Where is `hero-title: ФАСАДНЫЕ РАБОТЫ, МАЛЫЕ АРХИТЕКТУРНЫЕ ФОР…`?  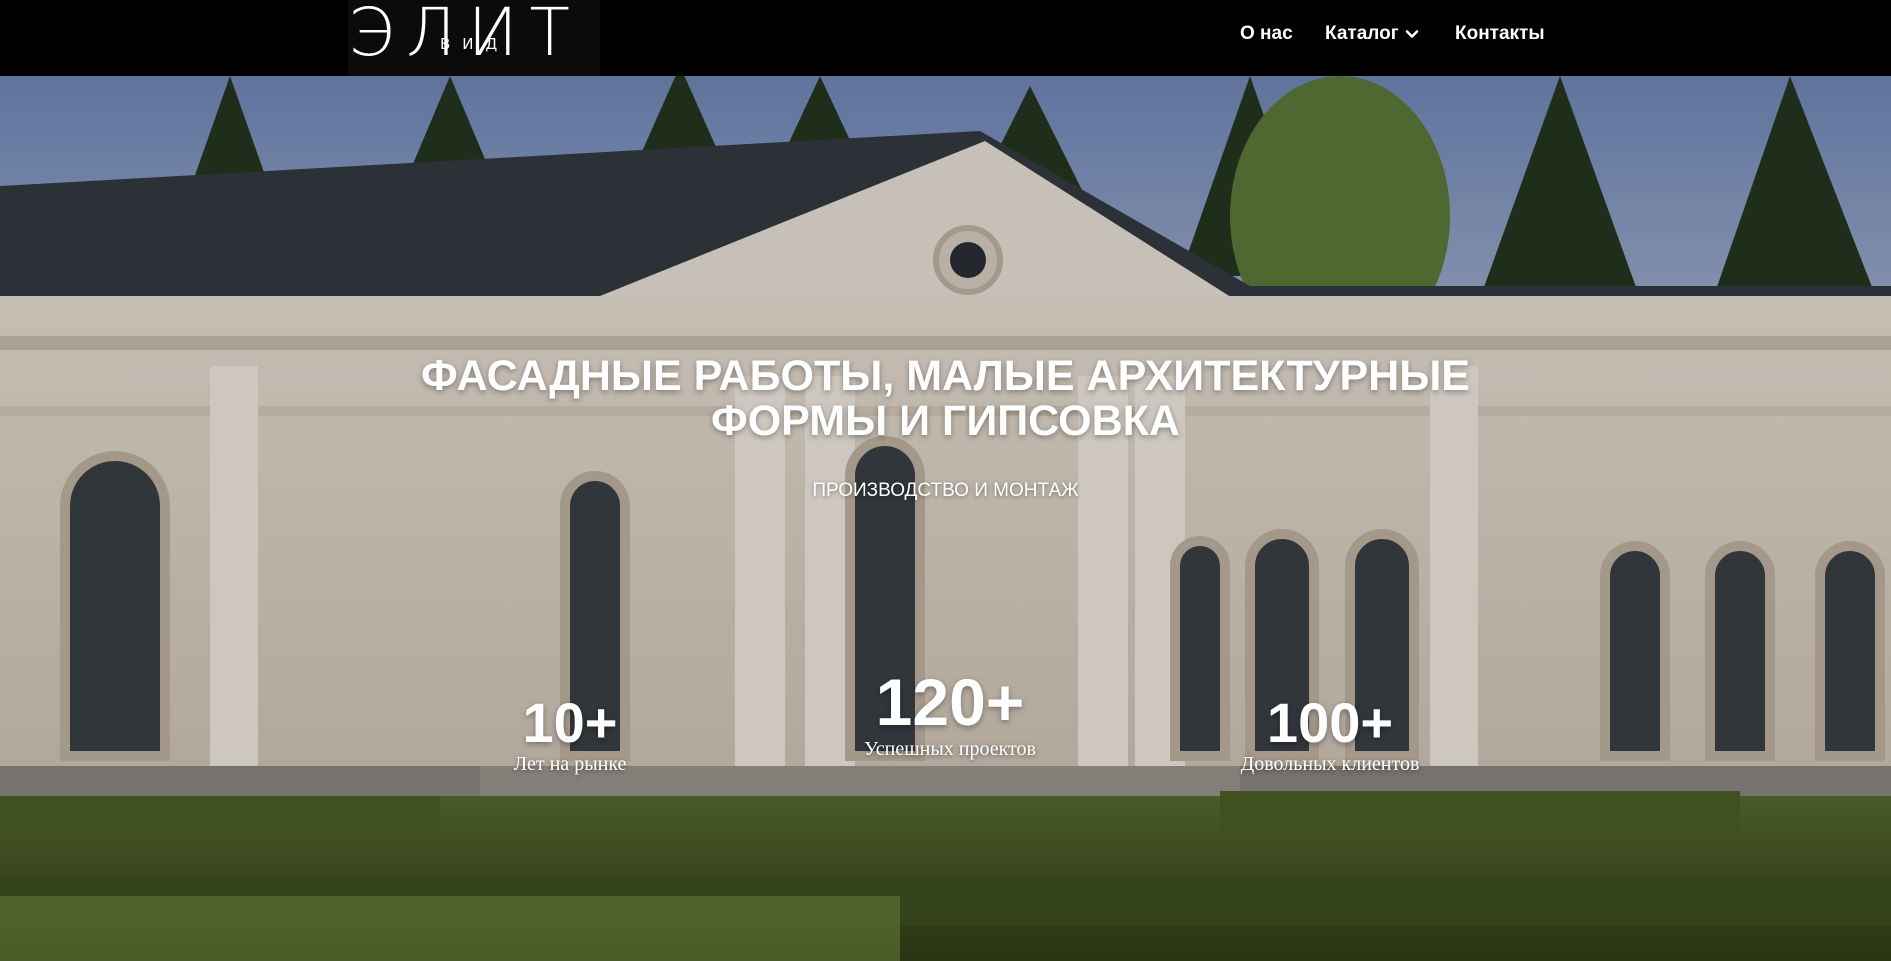
hero-title: ФАСАДНЫЕ РАБОТЫ, МАЛЫЕ АРХИТЕКТУРНЫЕ ФОР… is located at coordinates (945, 399).